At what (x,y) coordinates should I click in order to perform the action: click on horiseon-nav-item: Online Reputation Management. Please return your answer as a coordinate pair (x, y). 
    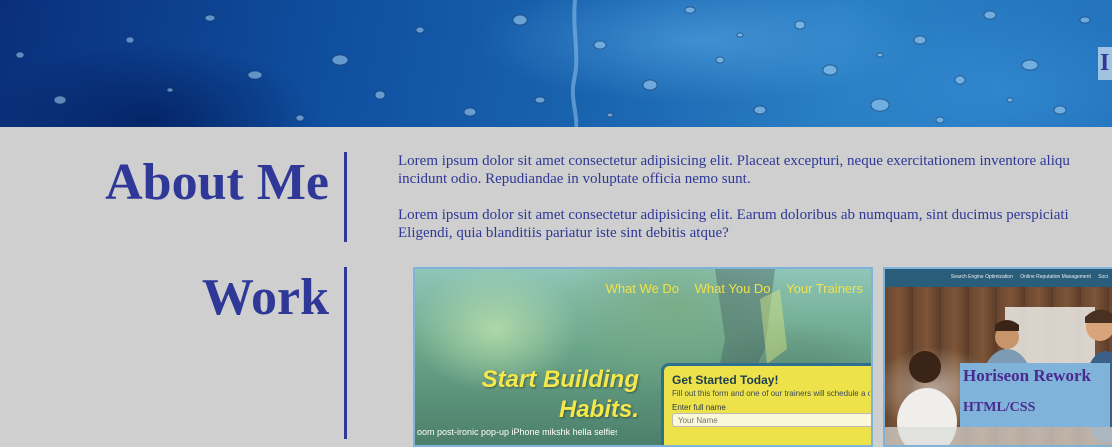
    Looking at the image, I should click on (1055, 277).